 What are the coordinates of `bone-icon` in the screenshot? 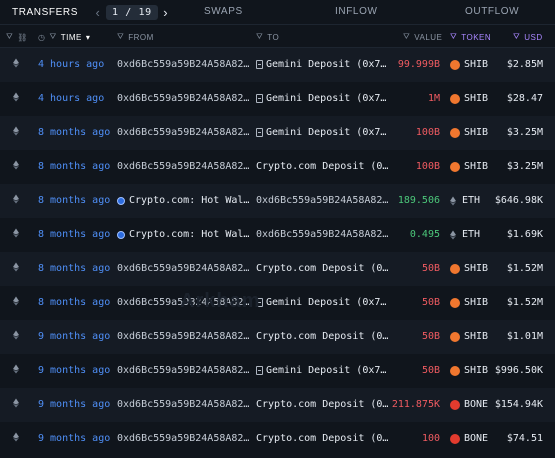 It's located at (455, 404).